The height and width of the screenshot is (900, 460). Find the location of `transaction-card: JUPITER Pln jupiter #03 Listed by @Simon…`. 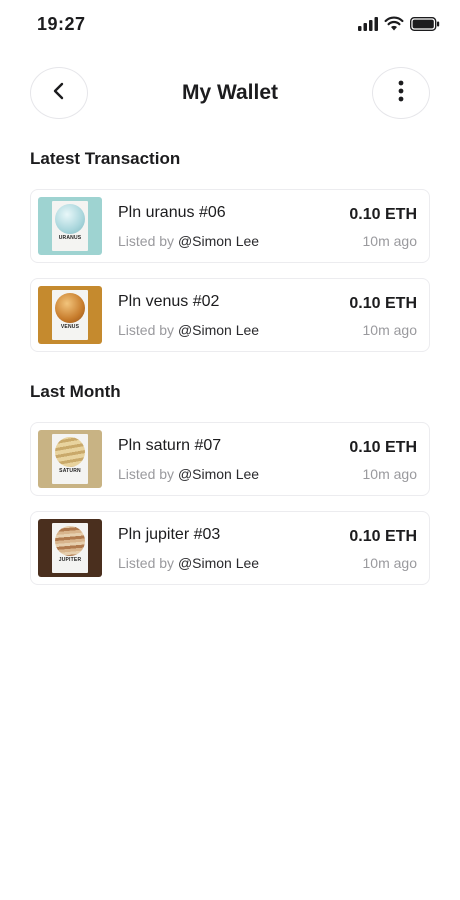

transaction-card: JUPITER Pln jupiter #03 Listed by @Simon… is located at coordinates (230, 548).